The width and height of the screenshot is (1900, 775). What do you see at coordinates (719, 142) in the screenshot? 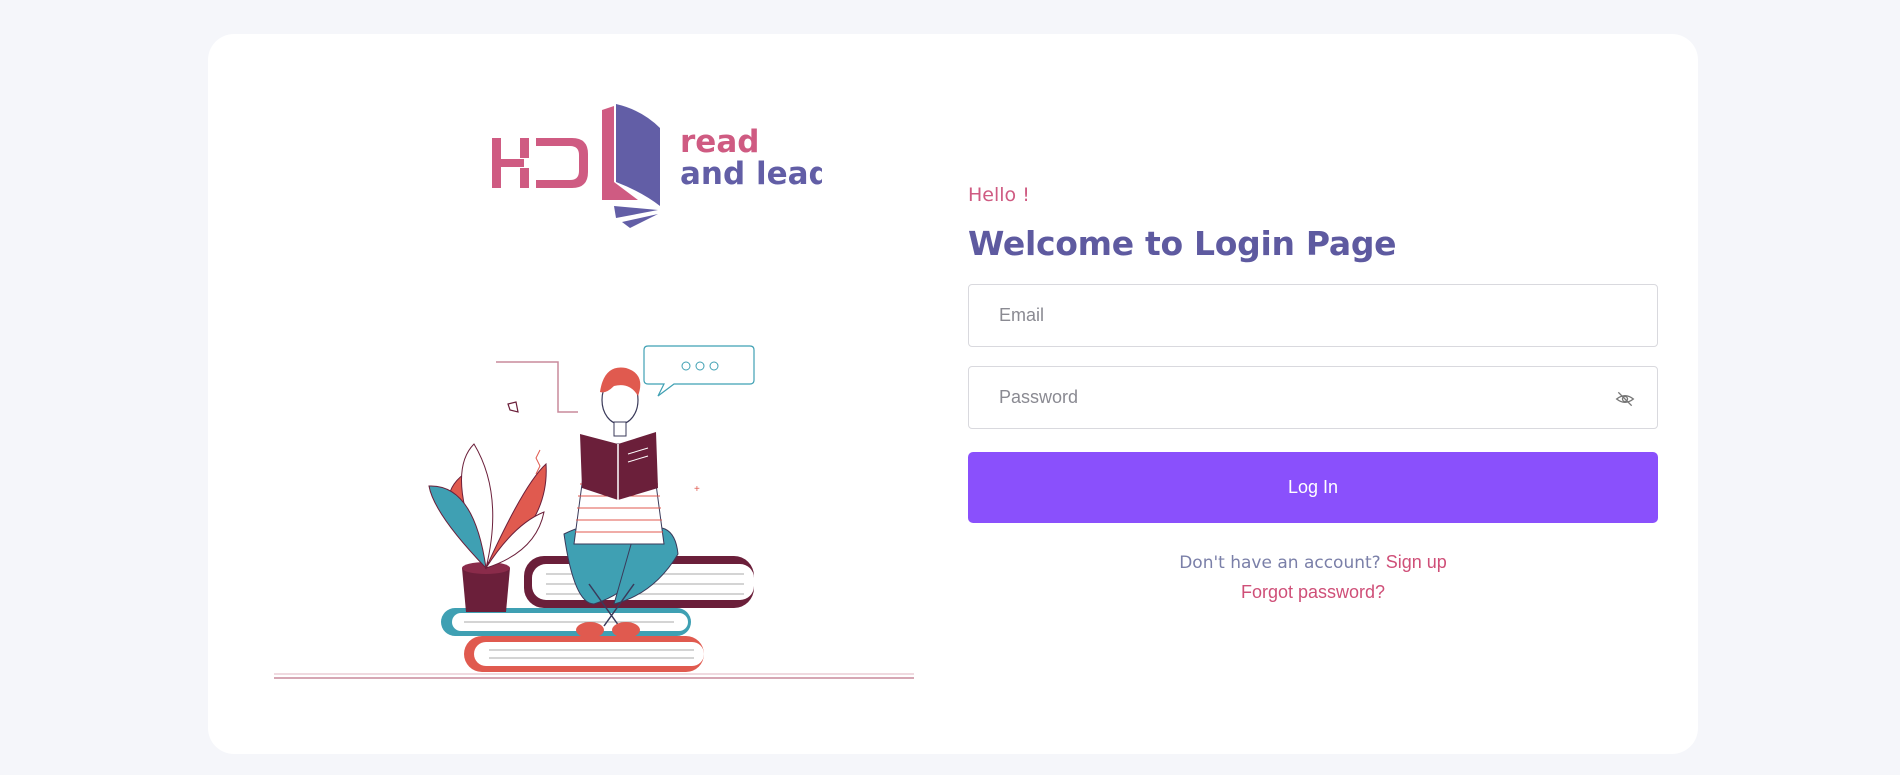
I see `logo-text-read: read` at bounding box center [719, 142].